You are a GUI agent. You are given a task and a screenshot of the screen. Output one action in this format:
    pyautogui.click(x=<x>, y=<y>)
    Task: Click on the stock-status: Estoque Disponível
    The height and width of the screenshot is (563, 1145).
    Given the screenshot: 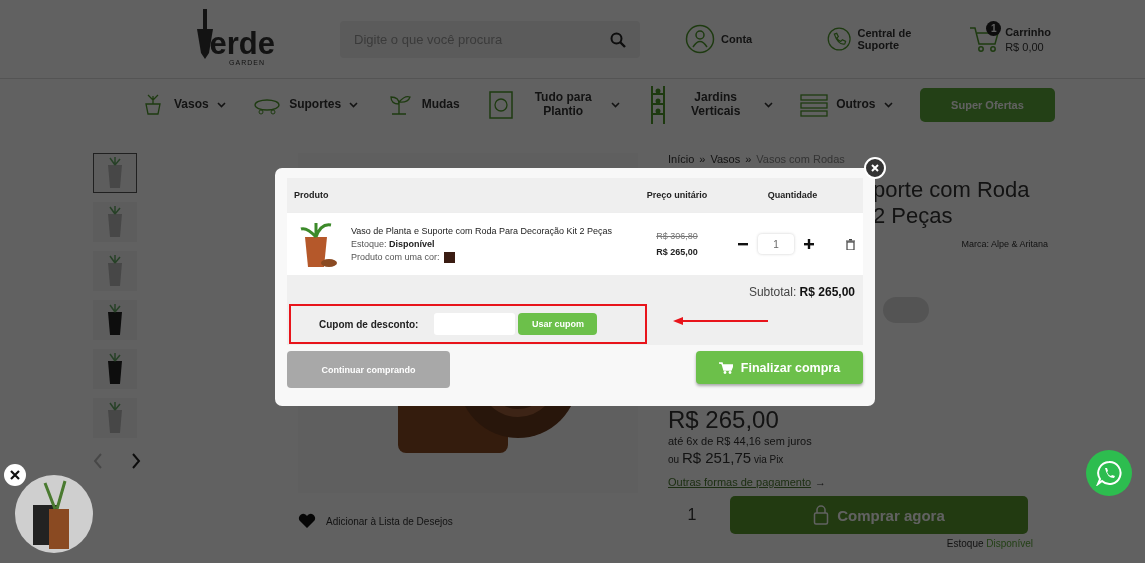 What is the action you would take?
    pyautogui.click(x=989, y=543)
    